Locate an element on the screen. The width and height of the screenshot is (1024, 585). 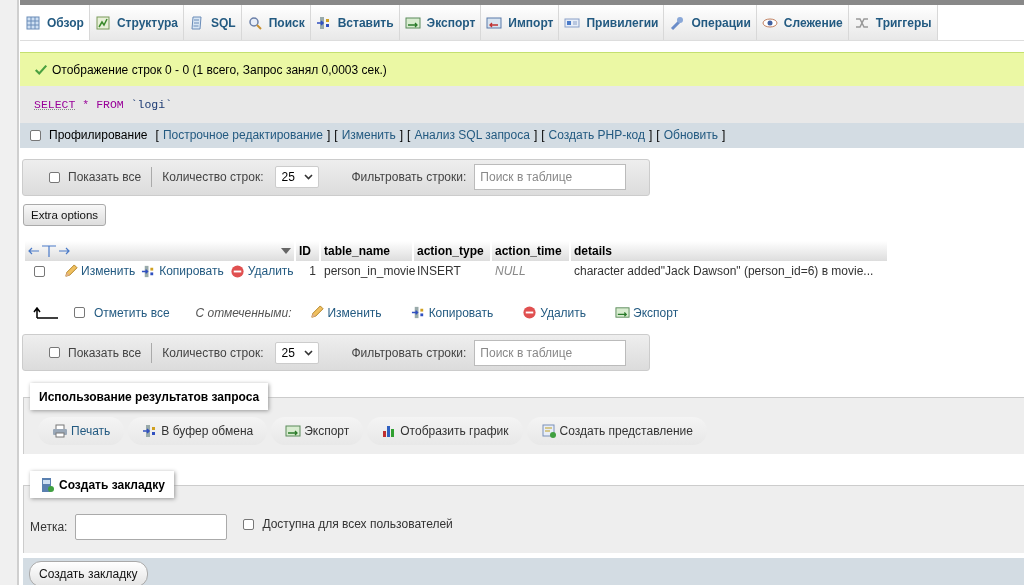
bulk-action-link: Экспорт is located at coordinates (647, 313).